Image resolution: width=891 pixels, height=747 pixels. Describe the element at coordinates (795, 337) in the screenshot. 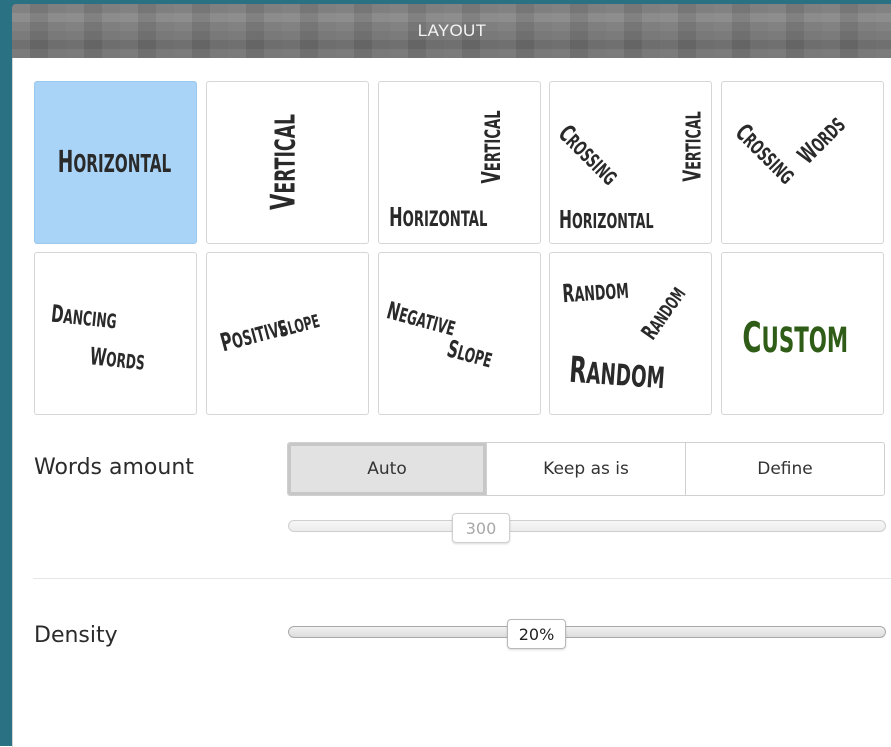

I see `tile-word: CUSTOM` at that location.